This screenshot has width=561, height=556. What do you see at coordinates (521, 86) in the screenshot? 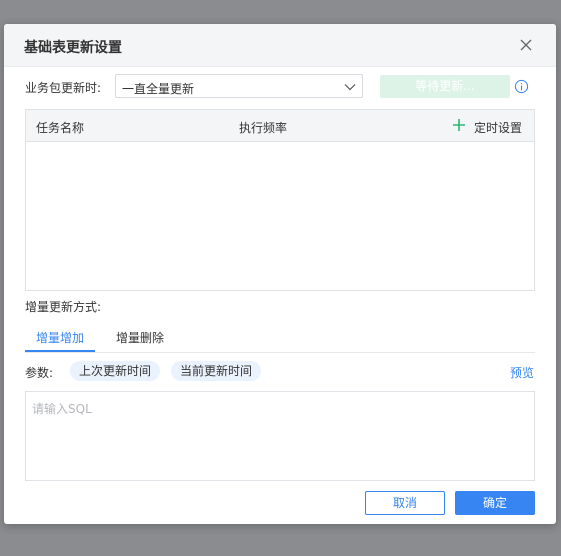
I see `info-icon` at bounding box center [521, 86].